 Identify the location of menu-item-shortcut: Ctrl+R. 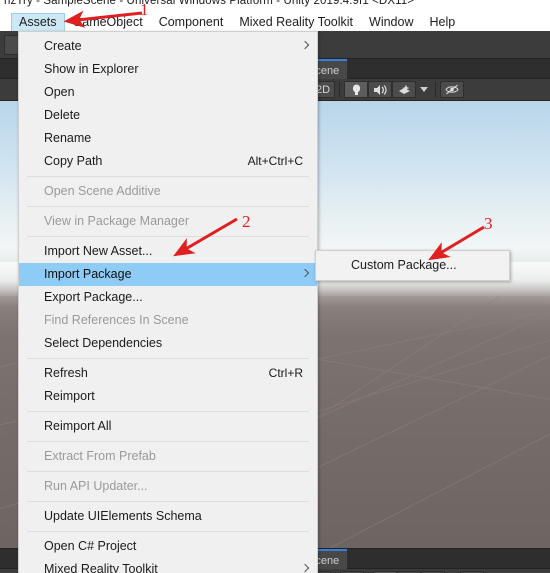
(285, 373).